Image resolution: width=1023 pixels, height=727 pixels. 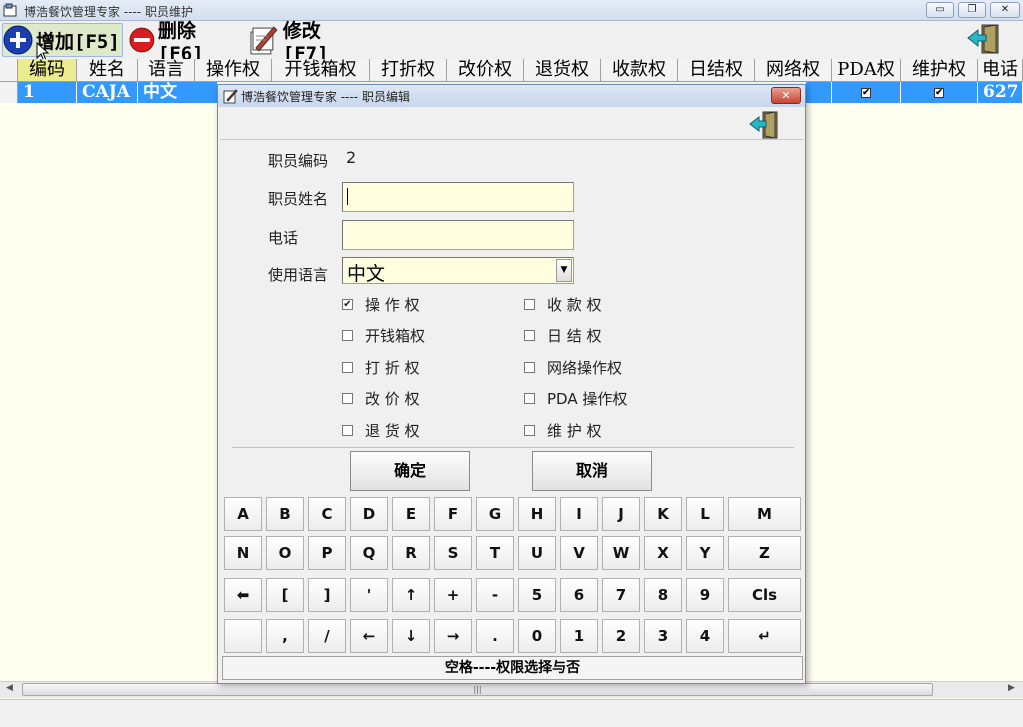 What do you see at coordinates (537, 514) in the screenshot?
I see `key-h: H` at bounding box center [537, 514].